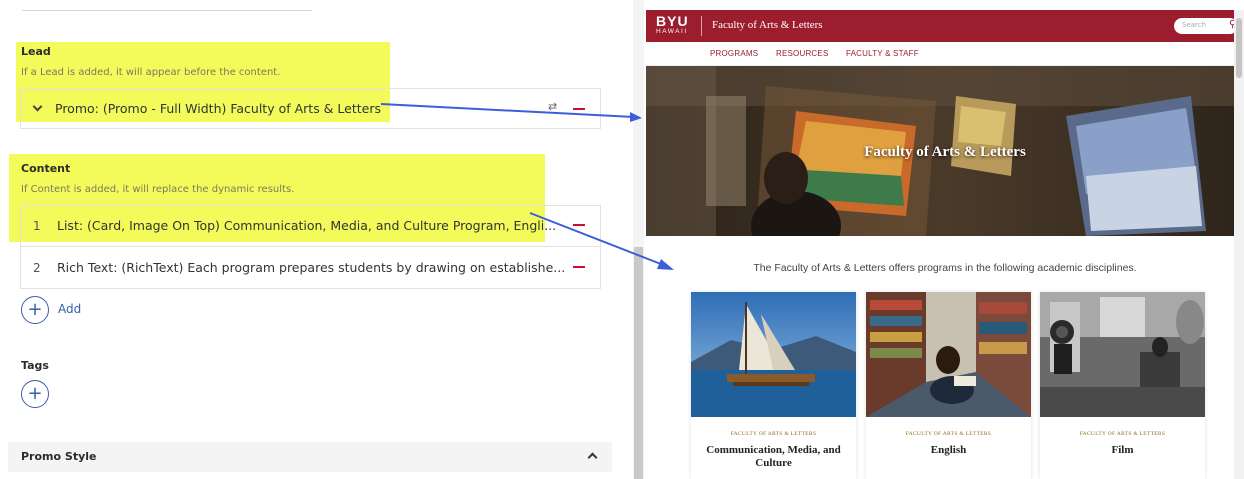  I want to click on section-divider, so click(167, 10).